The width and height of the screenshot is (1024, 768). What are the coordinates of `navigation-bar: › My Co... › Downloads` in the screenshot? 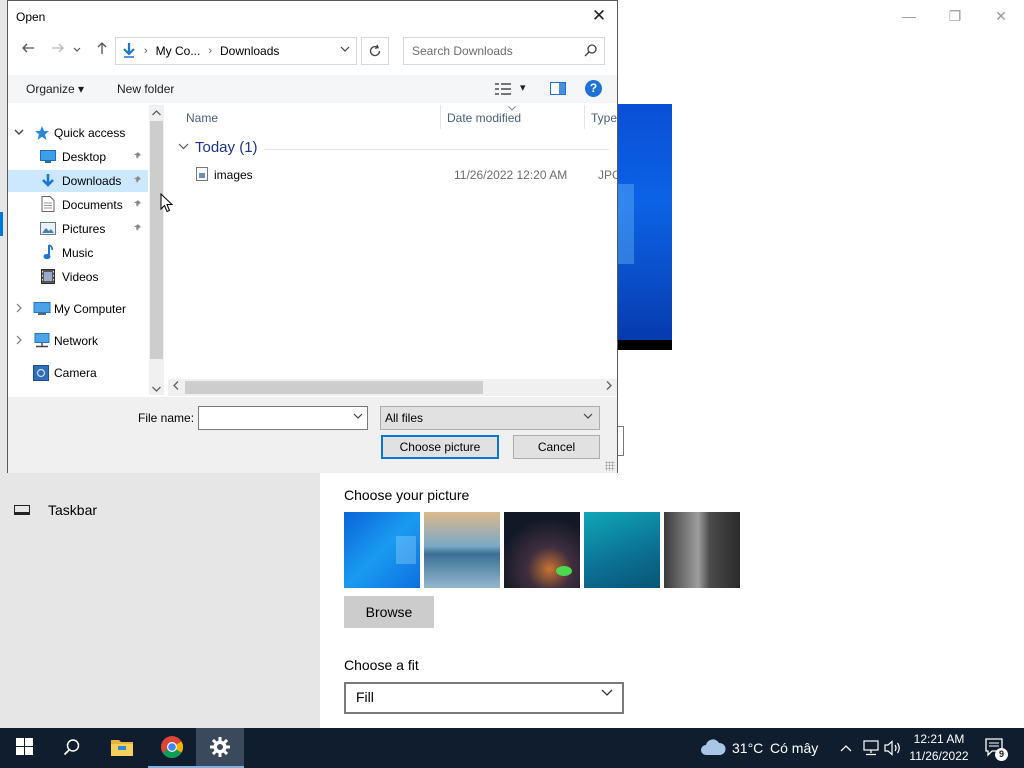 It's located at (312, 52).